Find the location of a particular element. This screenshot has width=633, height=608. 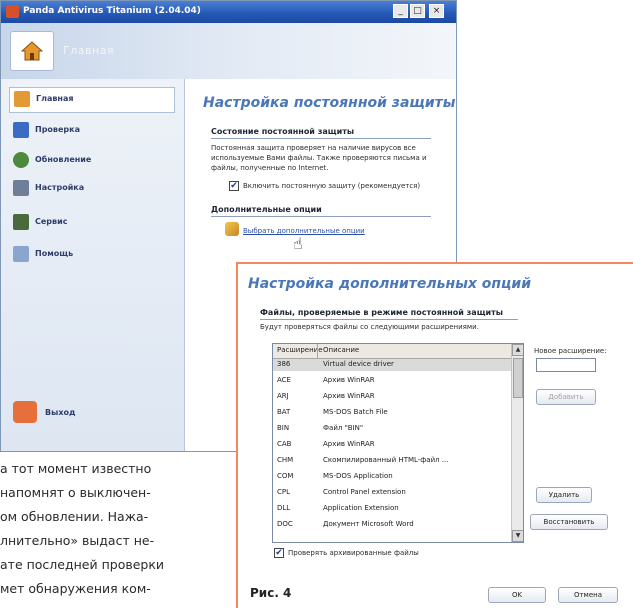

service-icon is located at coordinates (21, 222).